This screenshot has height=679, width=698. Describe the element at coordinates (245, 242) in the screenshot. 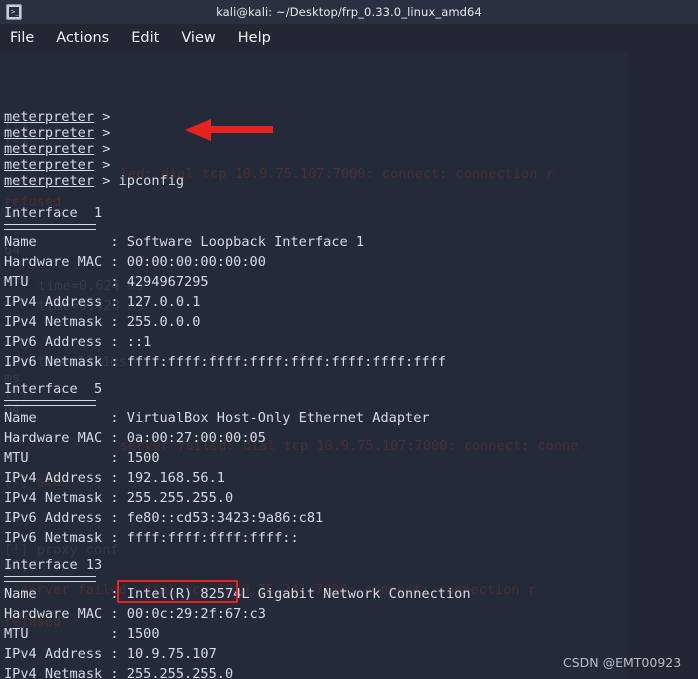

I see `interface-field-value: Software Loopback Interface 1` at that location.